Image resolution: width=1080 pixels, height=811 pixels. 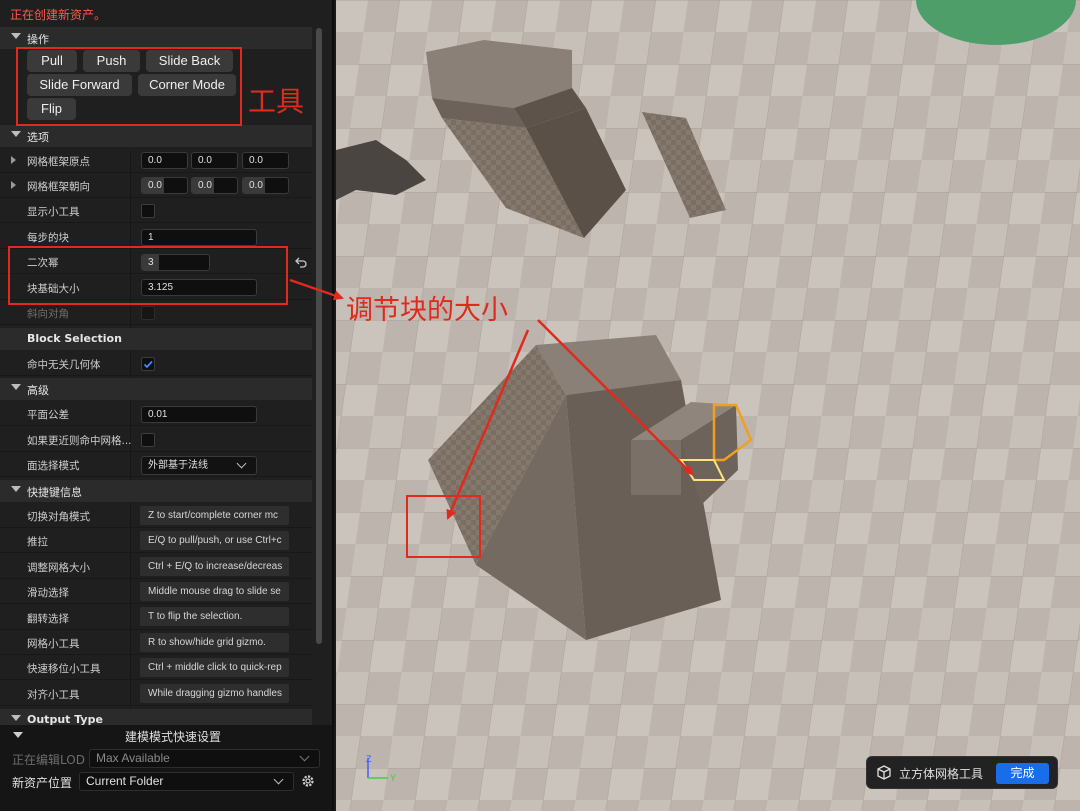 I want to click on annotation-arrows, so click(x=491, y=399).